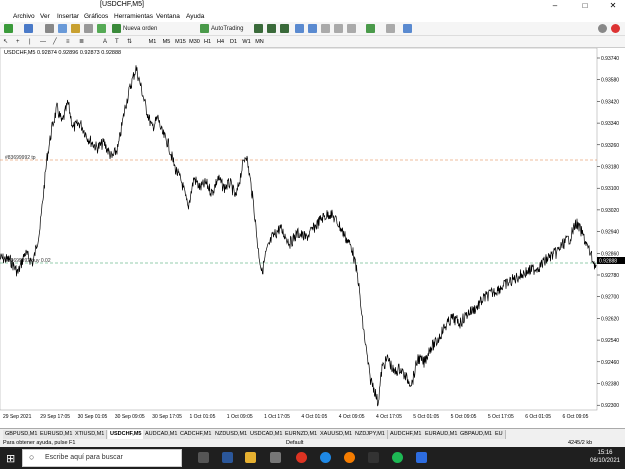  I want to click on chart-tab: AUDCAD,M1, so click(162, 434).